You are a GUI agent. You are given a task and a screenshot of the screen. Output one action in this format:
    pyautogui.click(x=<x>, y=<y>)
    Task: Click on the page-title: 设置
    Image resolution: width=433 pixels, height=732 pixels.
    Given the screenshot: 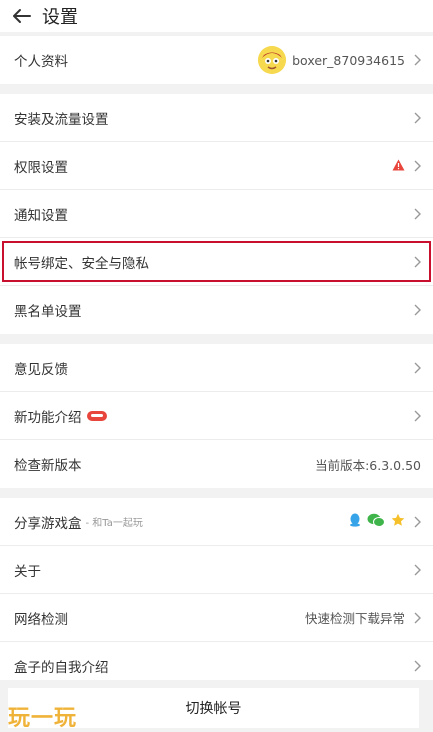 What is the action you would take?
    pyautogui.click(x=60, y=17)
    